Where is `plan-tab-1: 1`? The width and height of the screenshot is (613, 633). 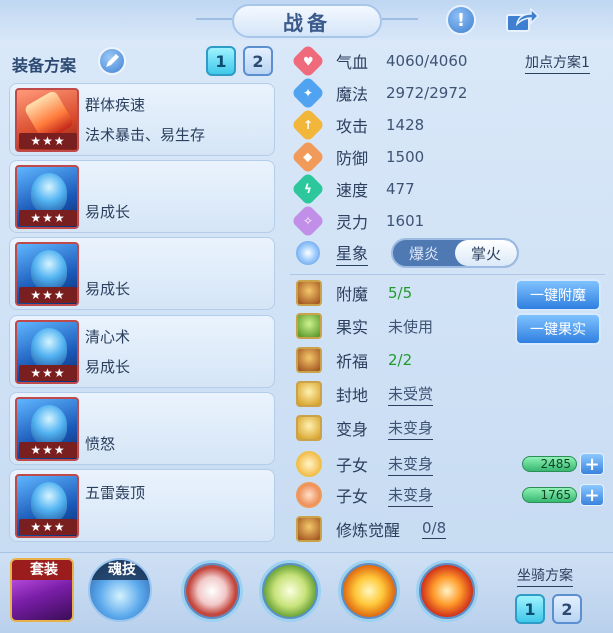 plan-tab-1: 1 is located at coordinates (221, 61).